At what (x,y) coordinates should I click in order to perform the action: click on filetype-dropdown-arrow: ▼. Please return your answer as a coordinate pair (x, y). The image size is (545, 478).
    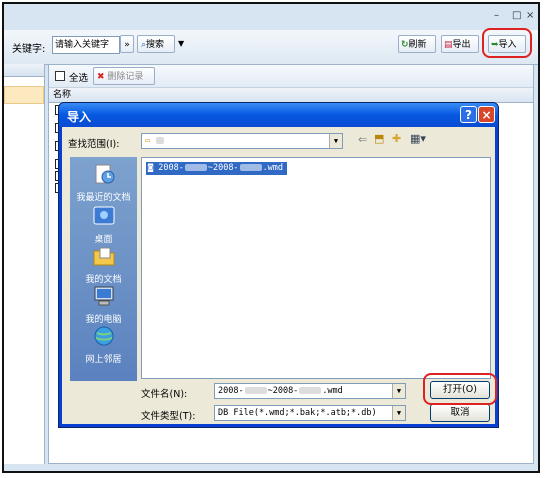
    Looking at the image, I should click on (398, 413).